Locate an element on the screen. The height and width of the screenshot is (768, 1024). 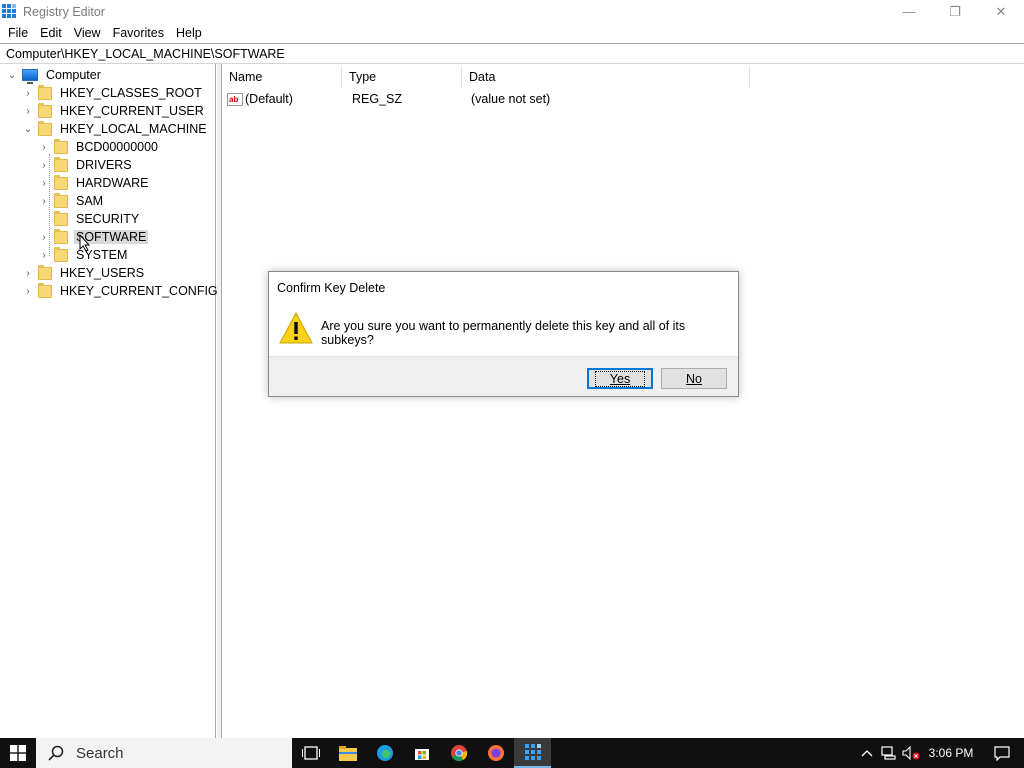
title-bar: Registry Editor — ❐ ✕ is located at coordinates (512, 11).